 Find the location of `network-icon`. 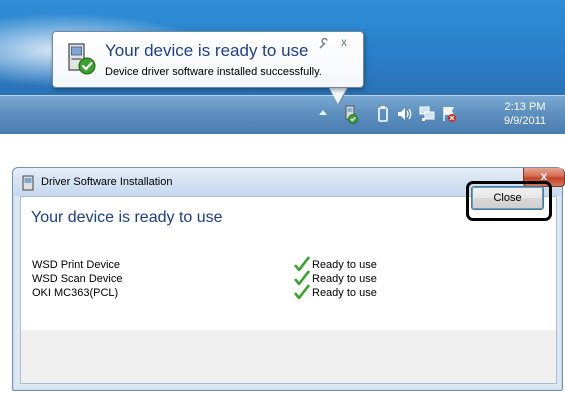

network-icon is located at coordinates (427, 114).